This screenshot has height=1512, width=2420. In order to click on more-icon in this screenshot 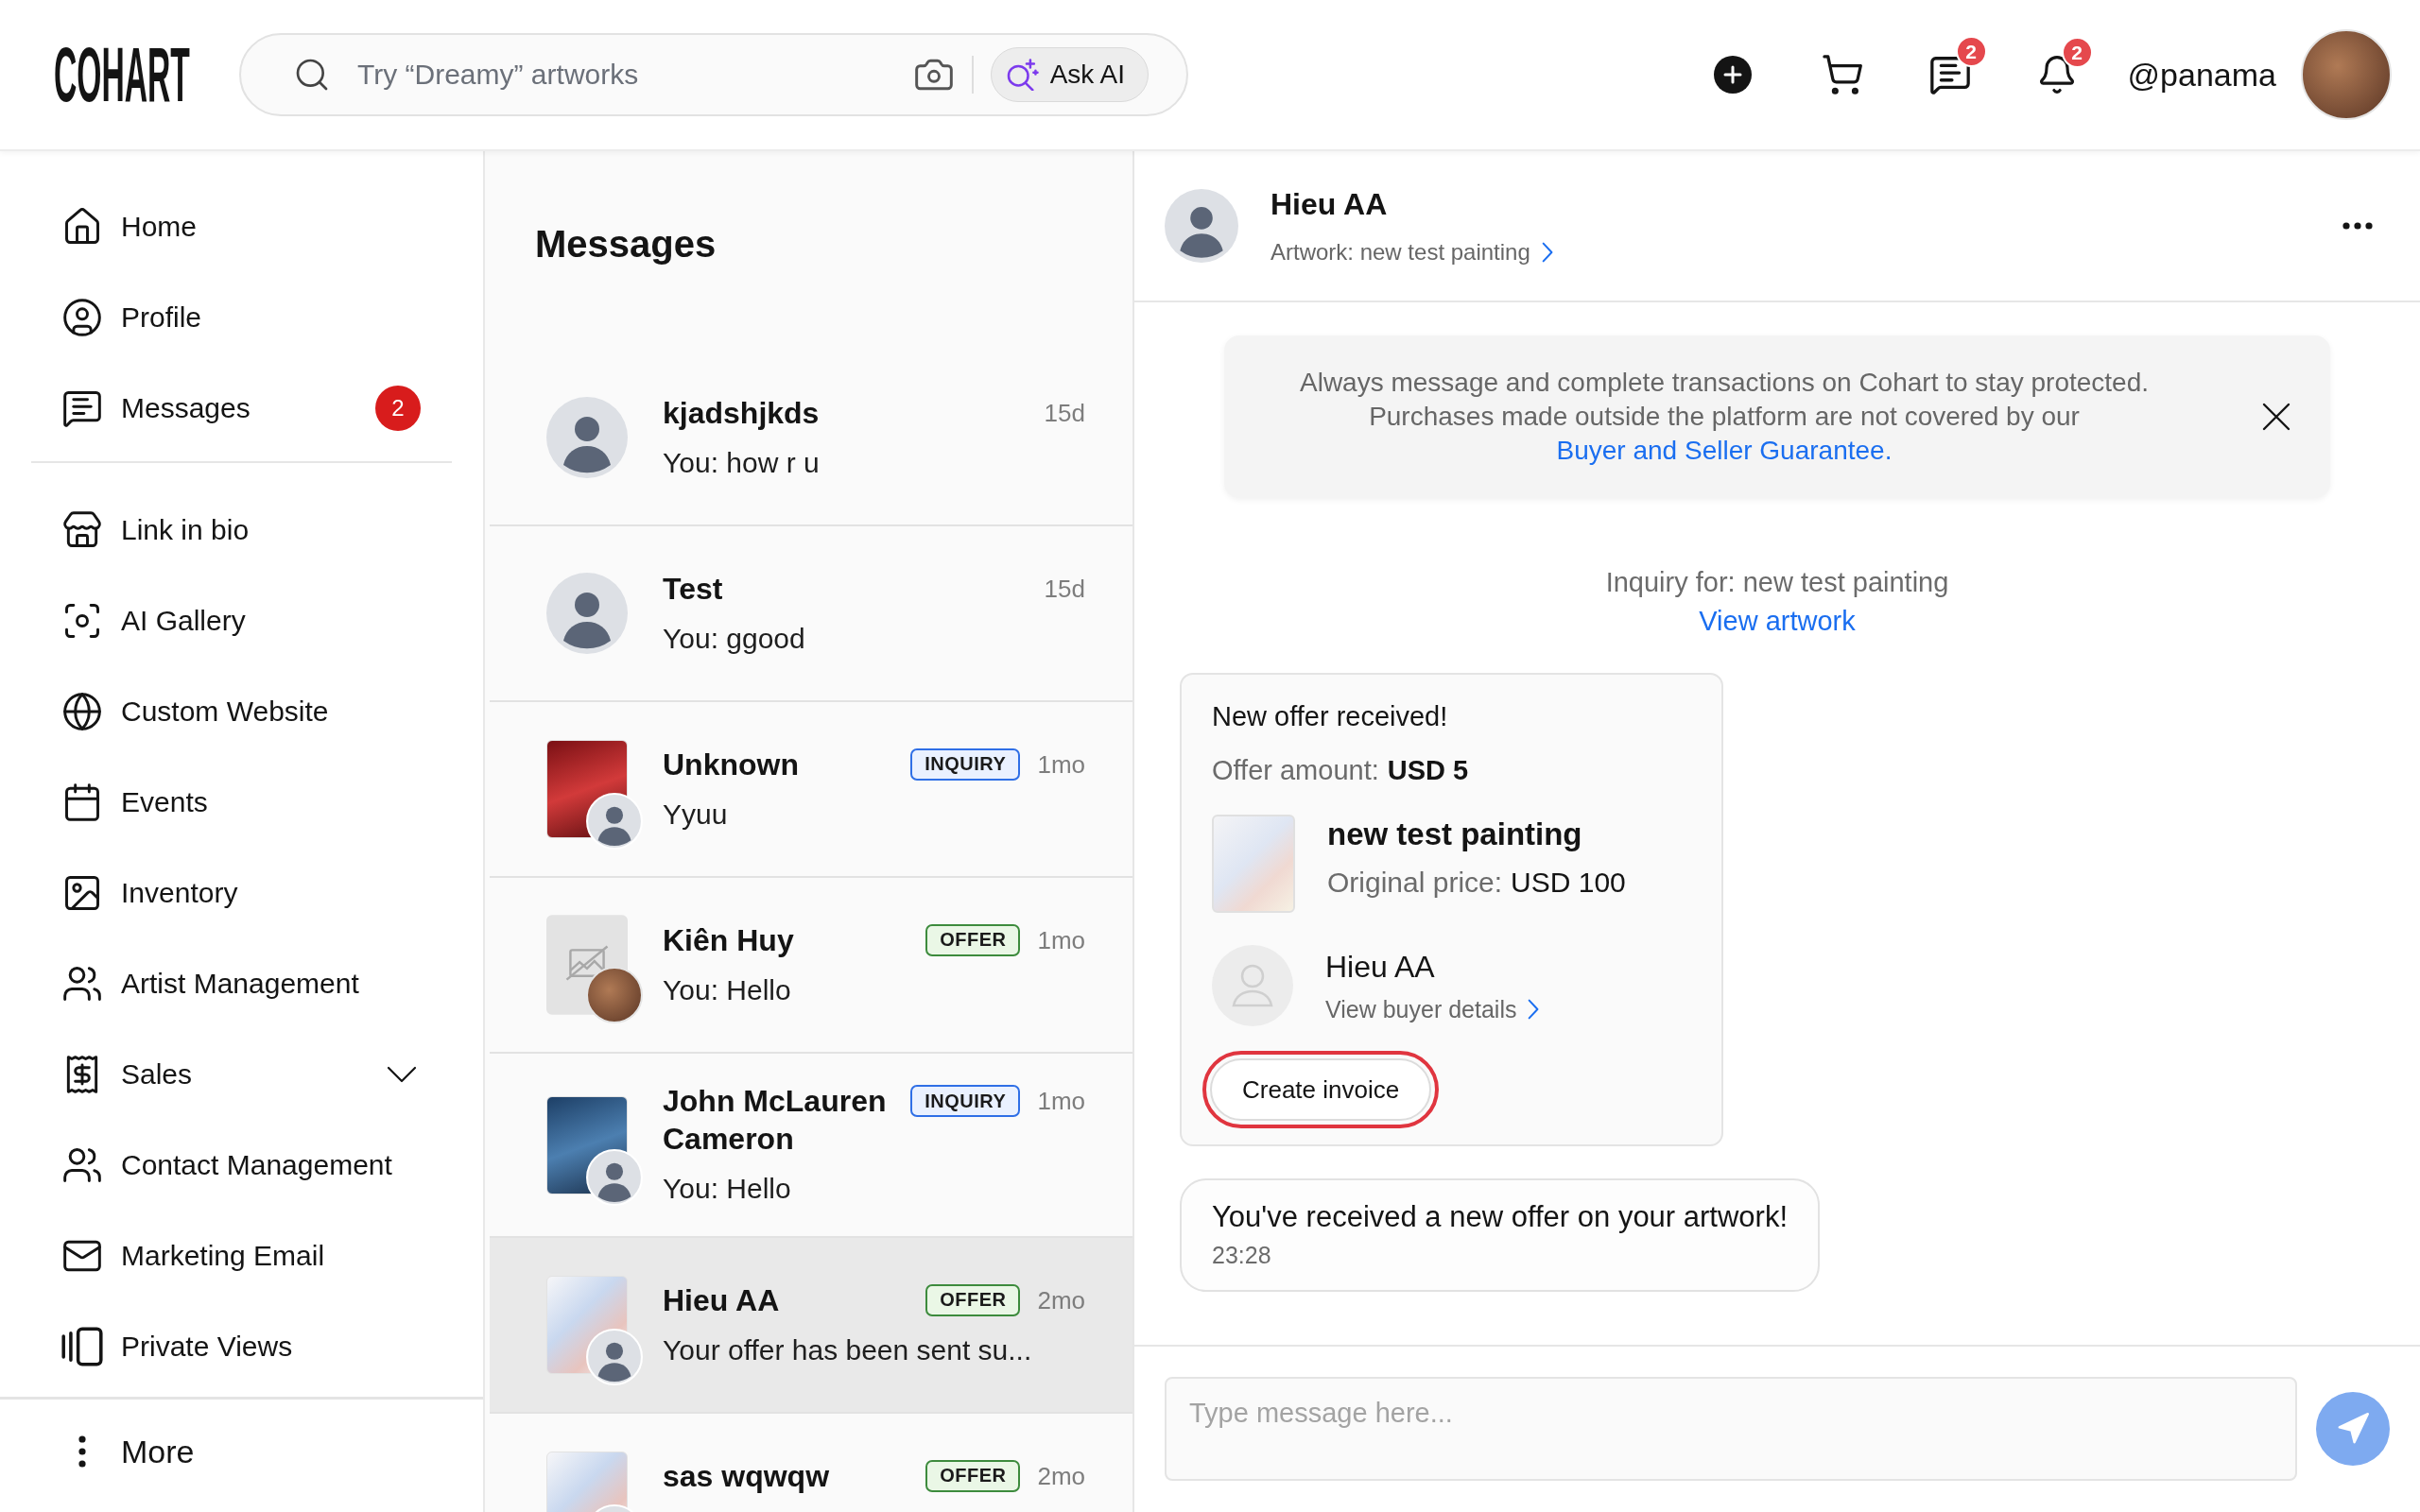, I will do `click(2357, 226)`.